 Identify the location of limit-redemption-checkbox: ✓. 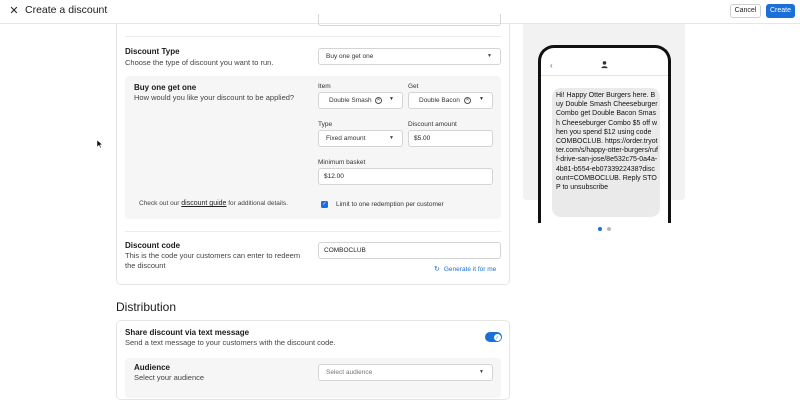
(324, 204).